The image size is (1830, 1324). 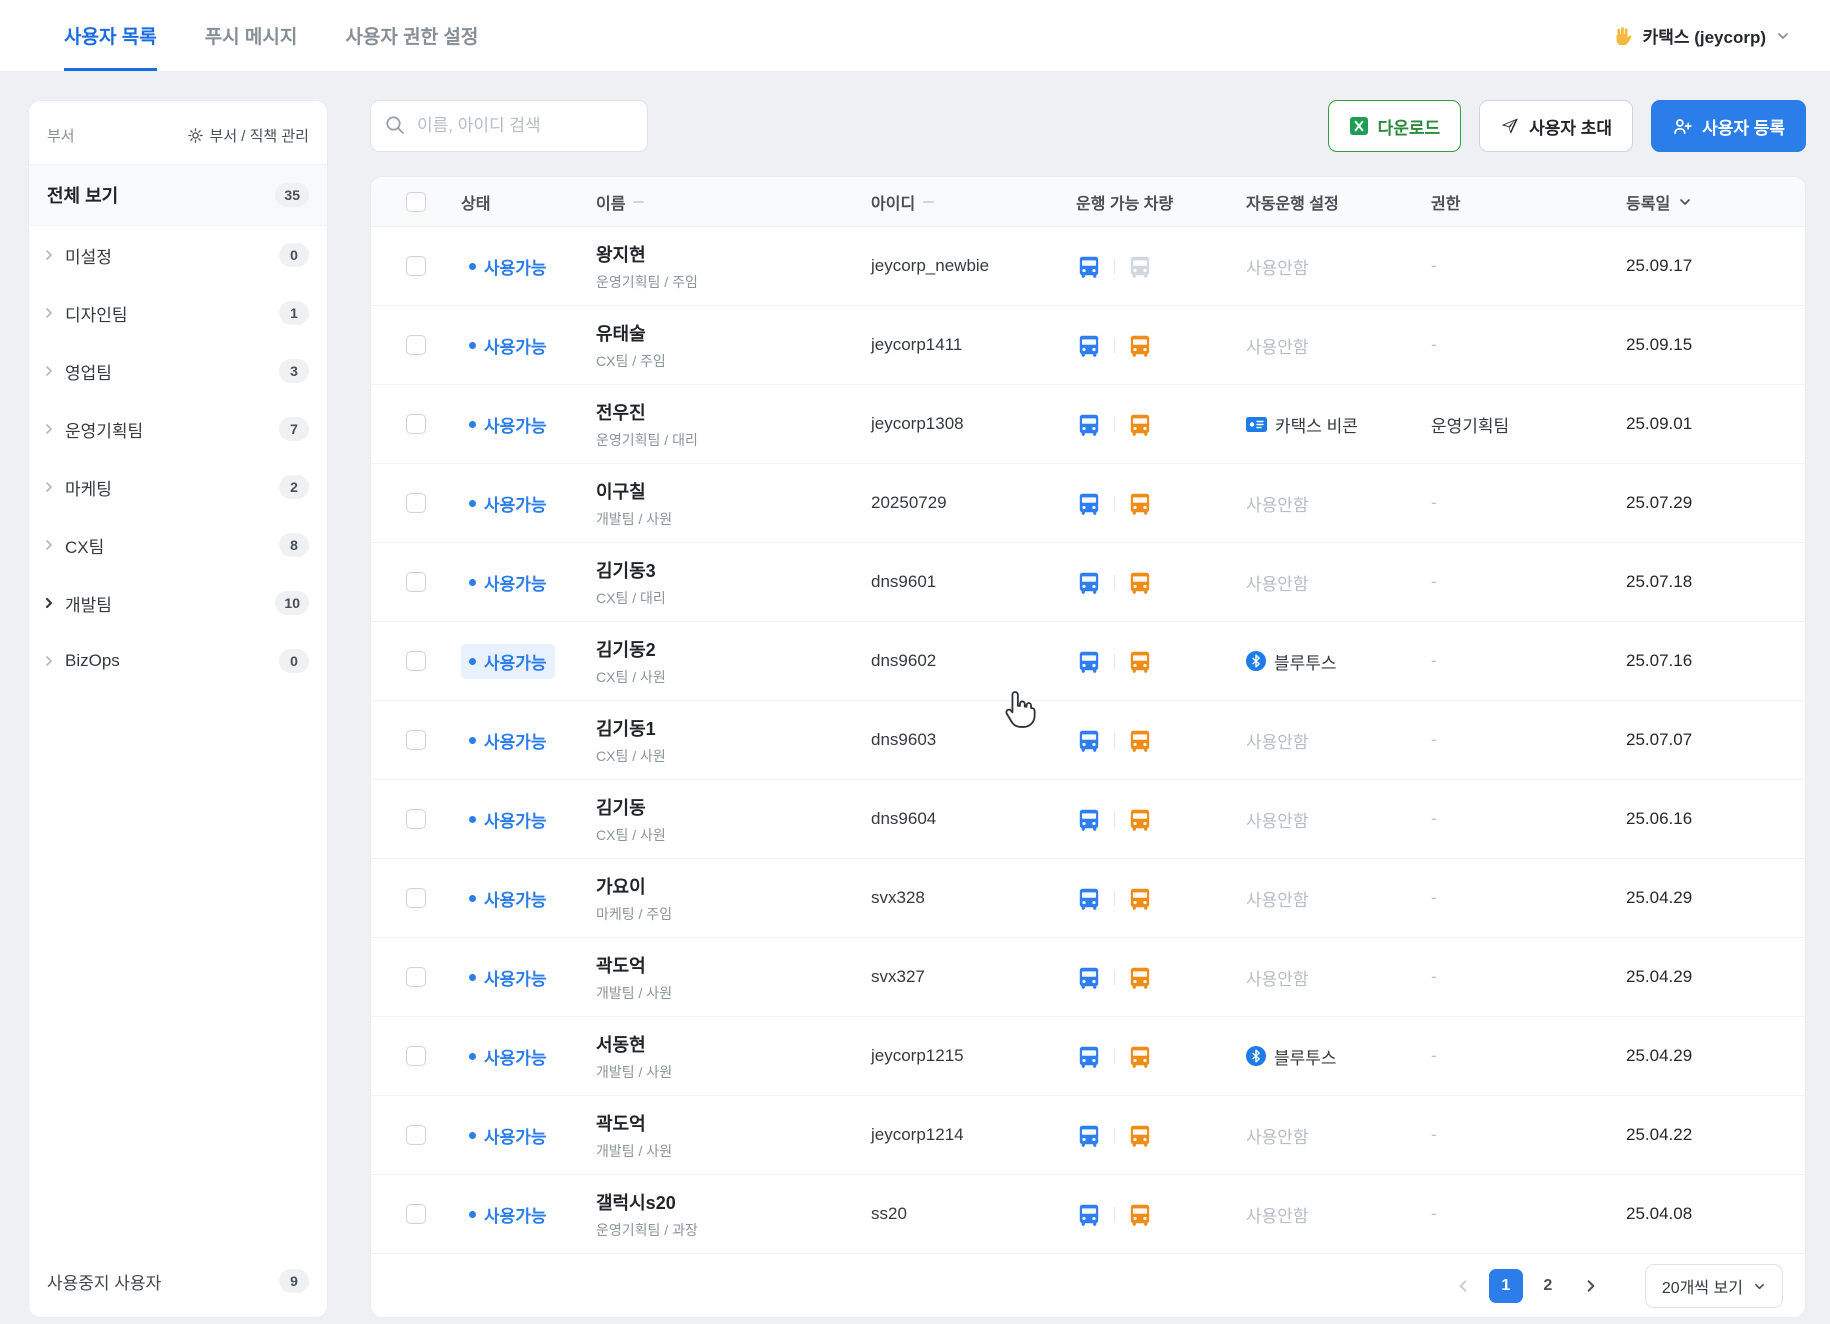 What do you see at coordinates (294, 255) in the screenshot?
I see `department-count: 0` at bounding box center [294, 255].